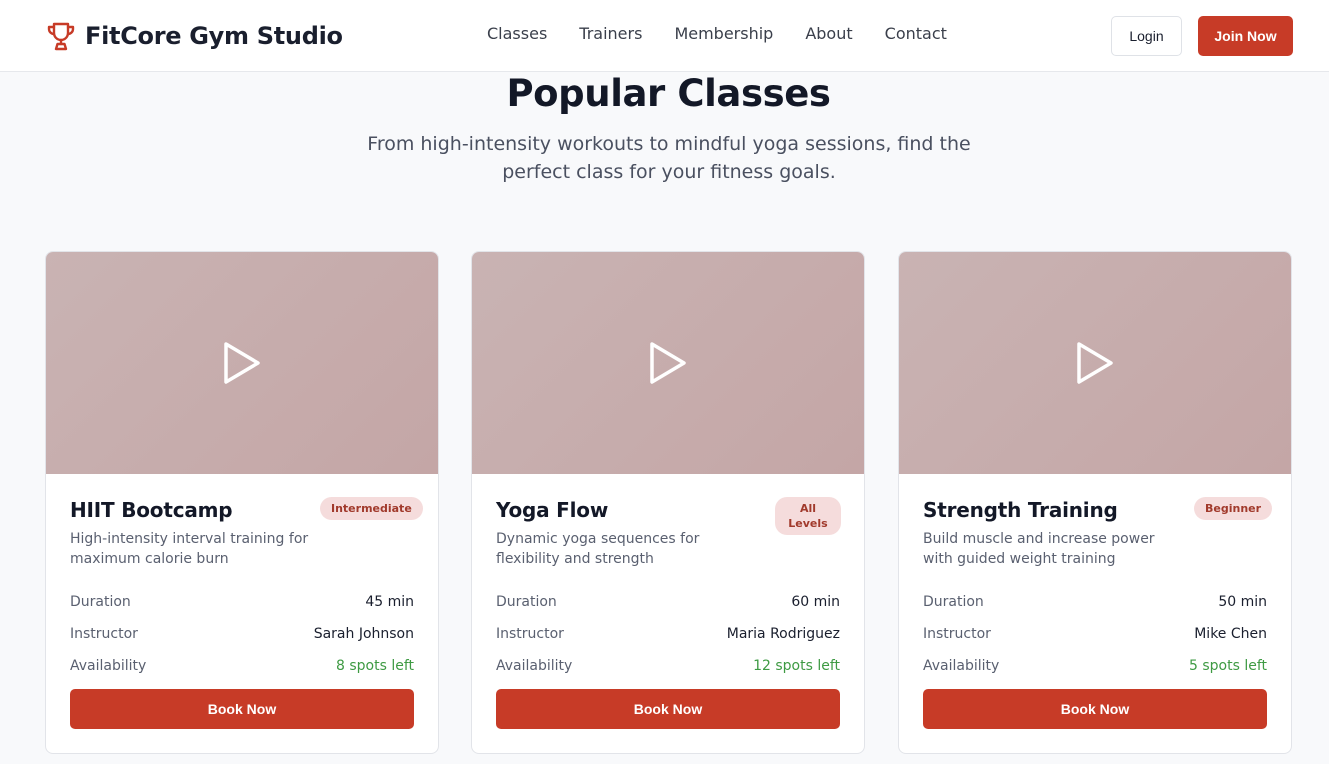 The image size is (1329, 764). Describe the element at coordinates (214, 36) in the screenshot. I see `brand-name: FitCore Gym Studio` at that location.